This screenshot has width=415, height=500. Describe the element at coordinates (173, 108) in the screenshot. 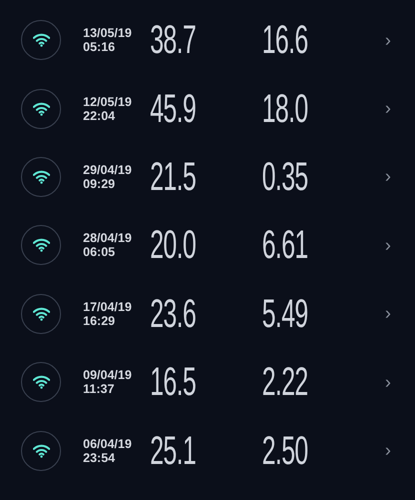

I see `download-speed: 45.9` at that location.